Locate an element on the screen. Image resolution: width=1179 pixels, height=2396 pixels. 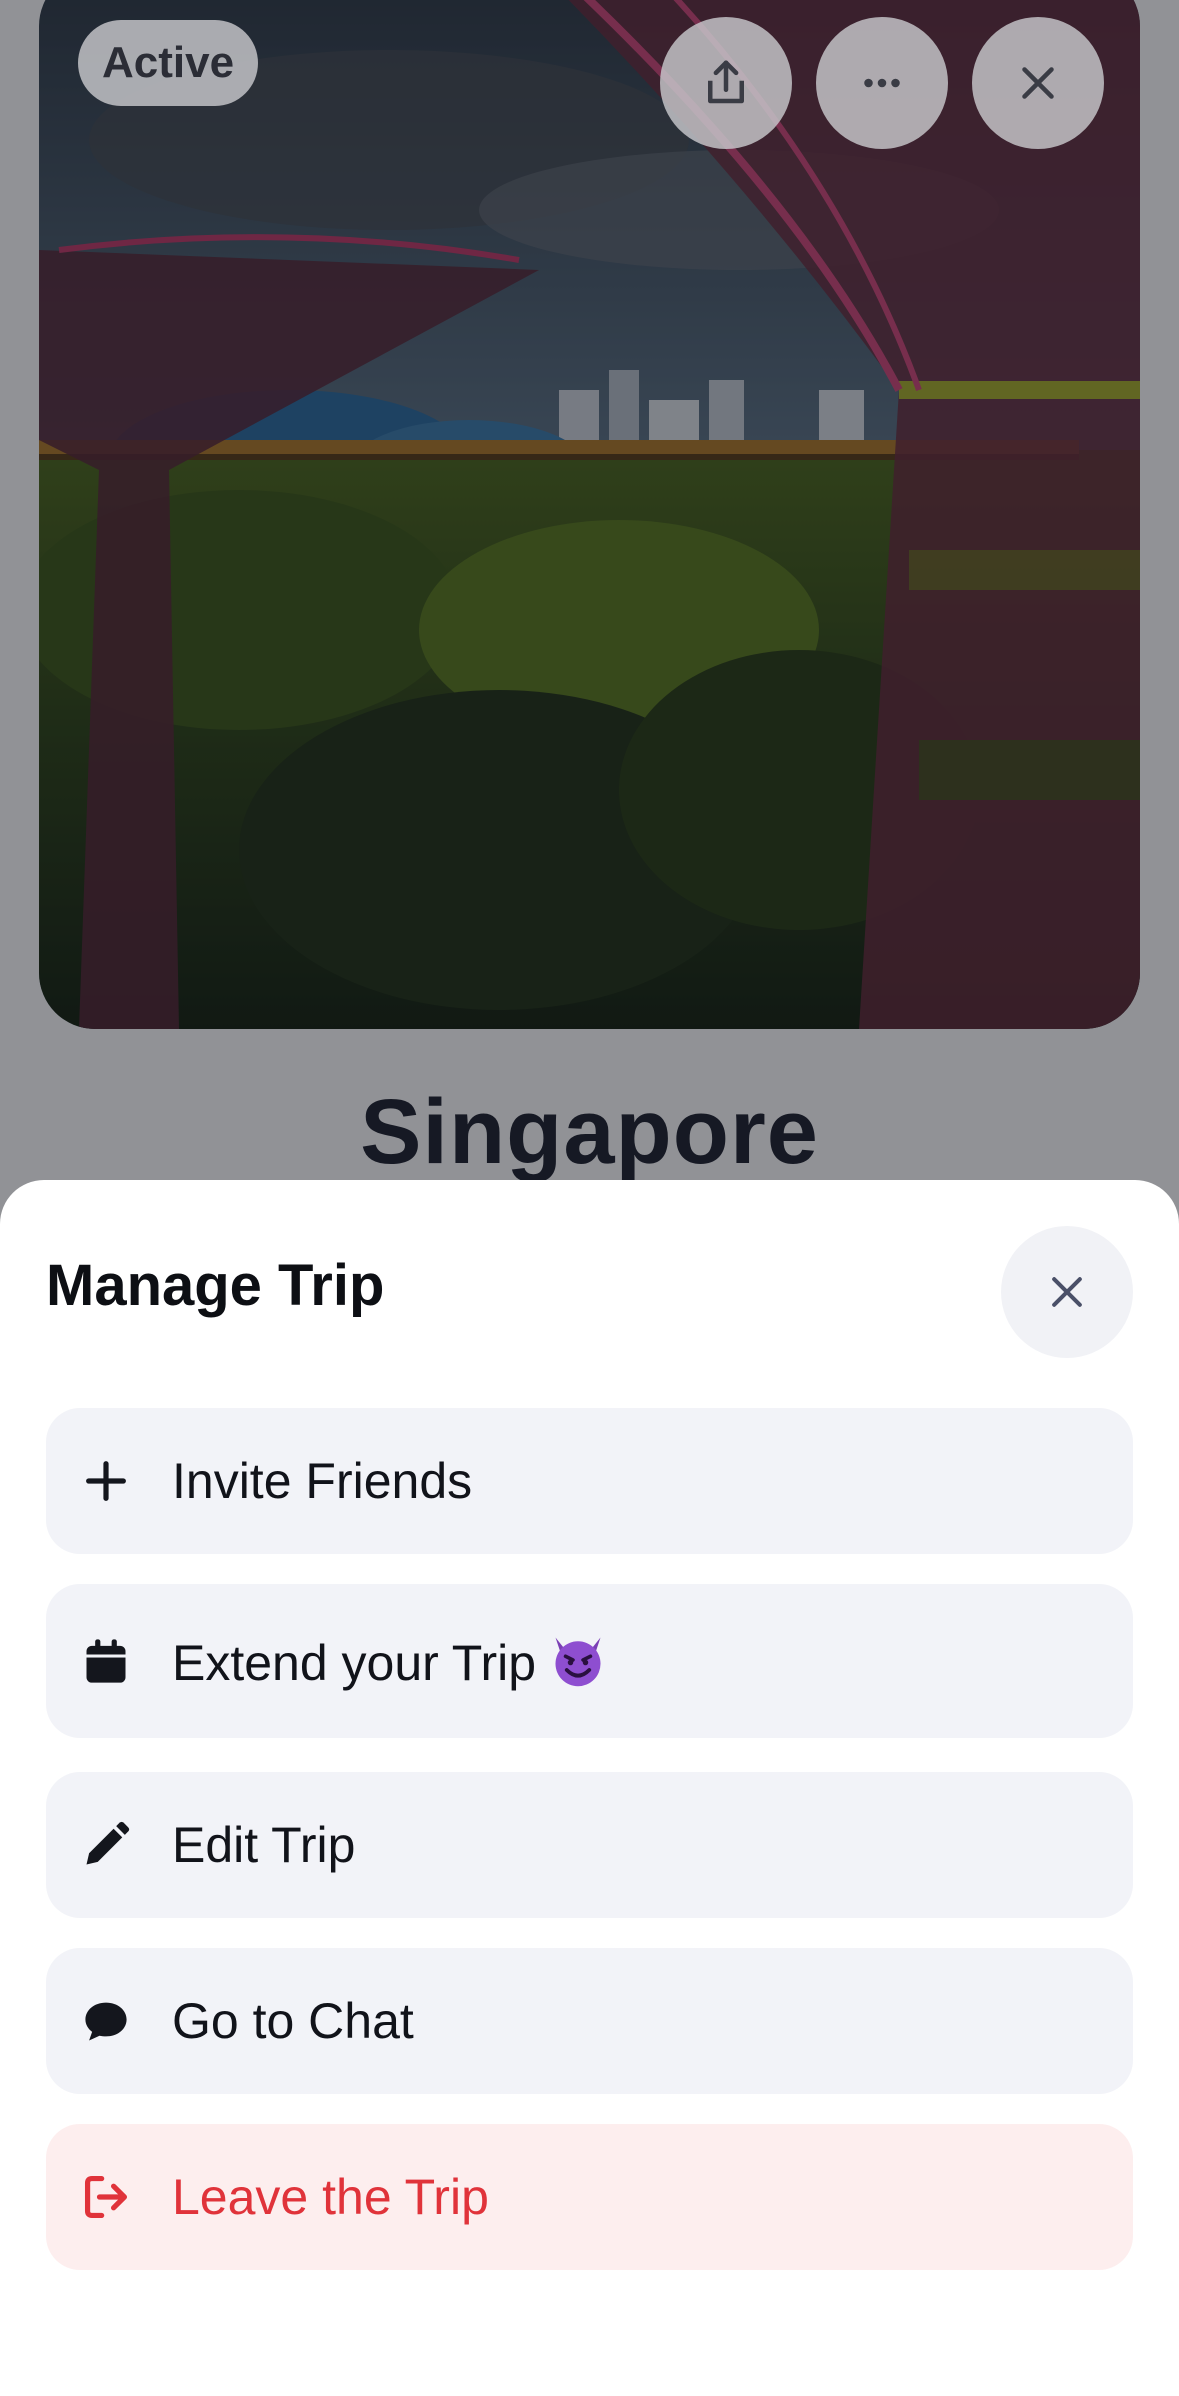
share-button is located at coordinates (726, 83).